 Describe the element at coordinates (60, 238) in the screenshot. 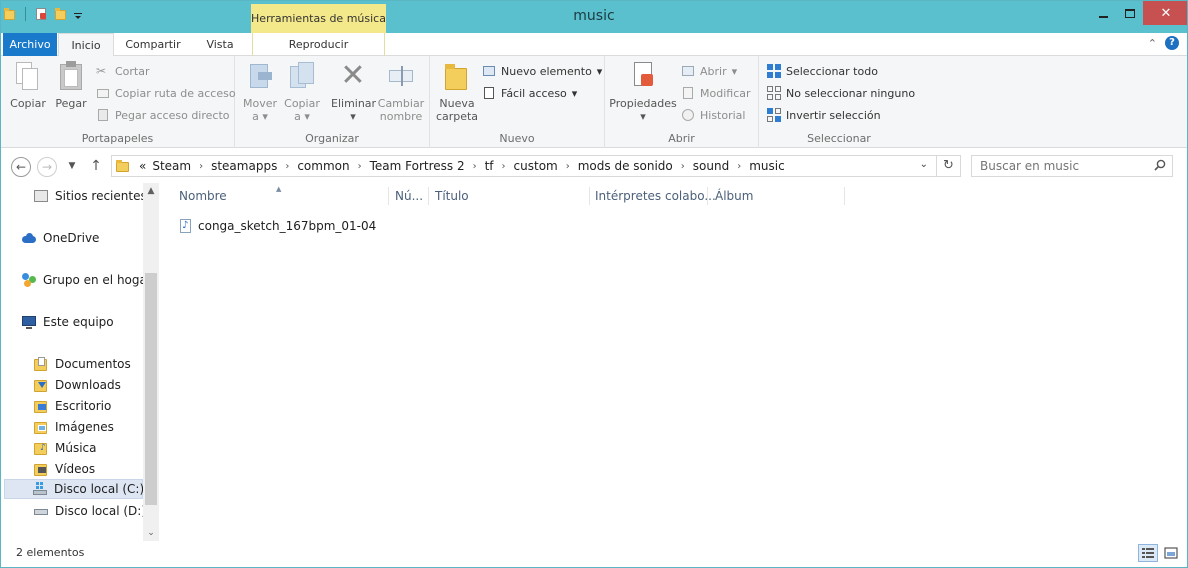

I see `nav-item-onedrive: OneDrive` at that location.